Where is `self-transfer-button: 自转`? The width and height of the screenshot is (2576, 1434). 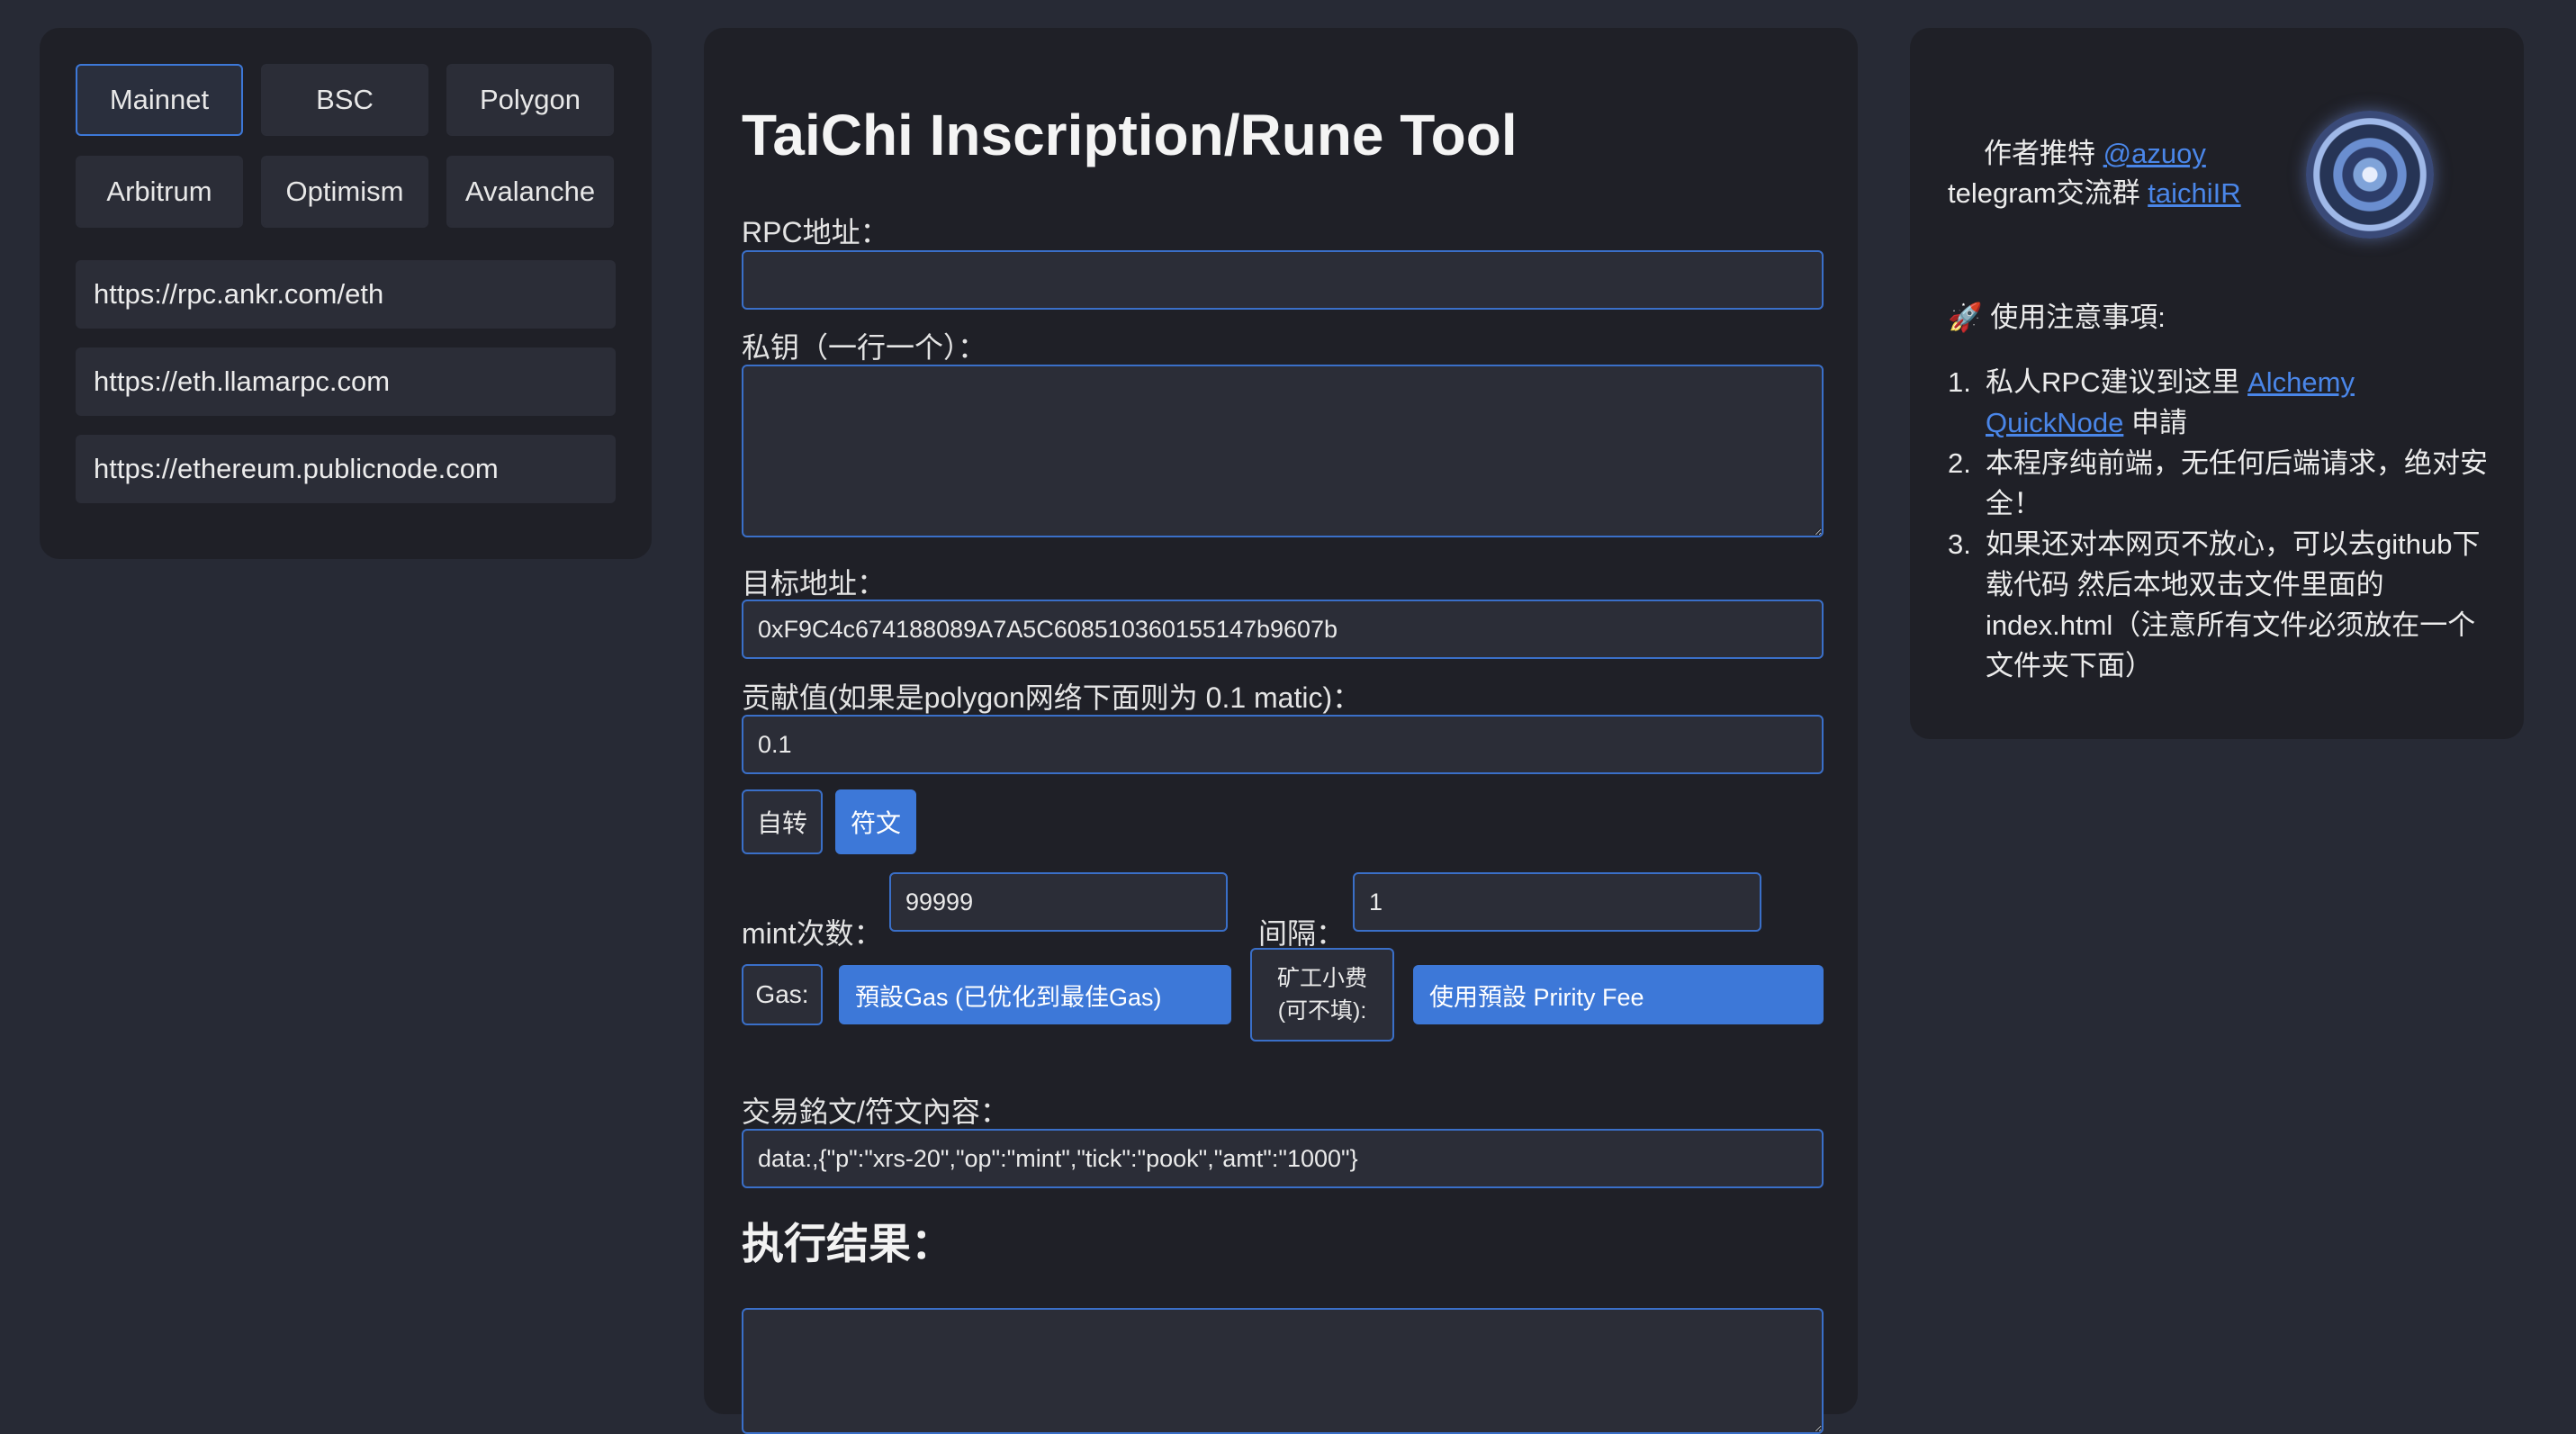
self-transfer-button: 自转 is located at coordinates (782, 821).